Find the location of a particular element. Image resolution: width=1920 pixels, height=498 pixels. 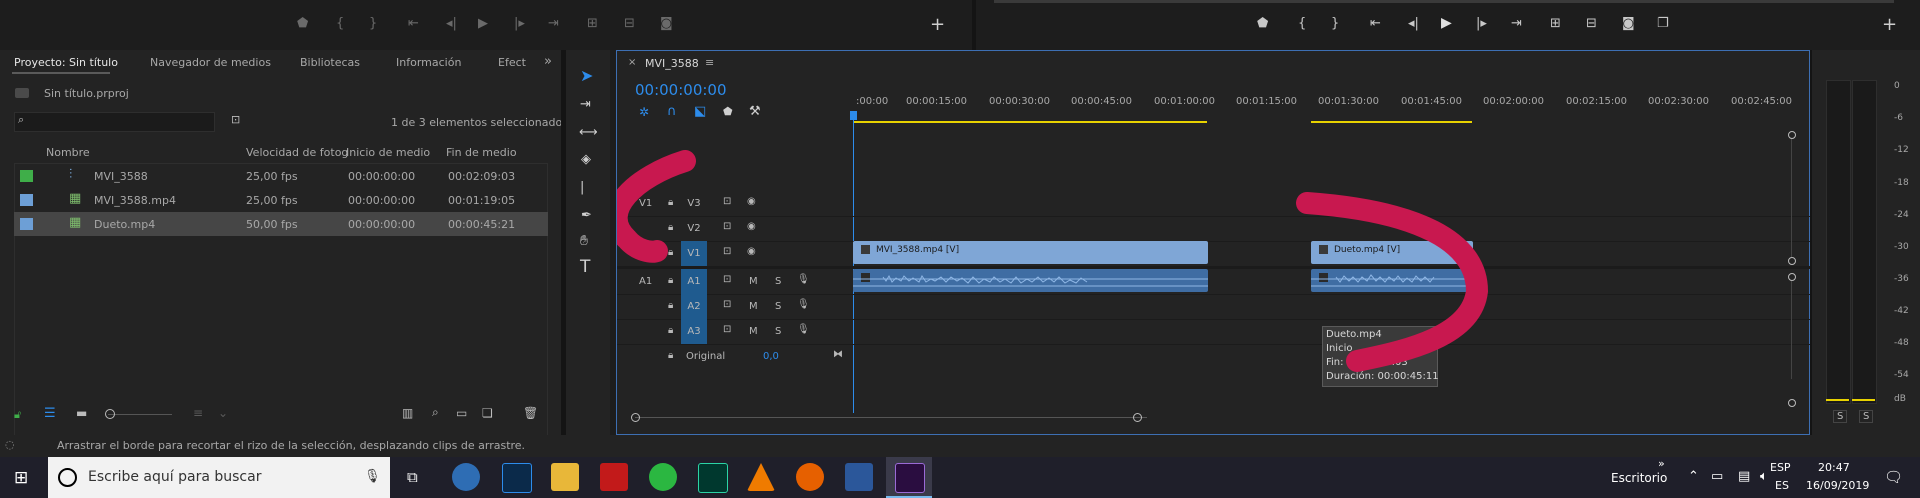

panel-overflow-icon: » is located at coordinates (548, 61).